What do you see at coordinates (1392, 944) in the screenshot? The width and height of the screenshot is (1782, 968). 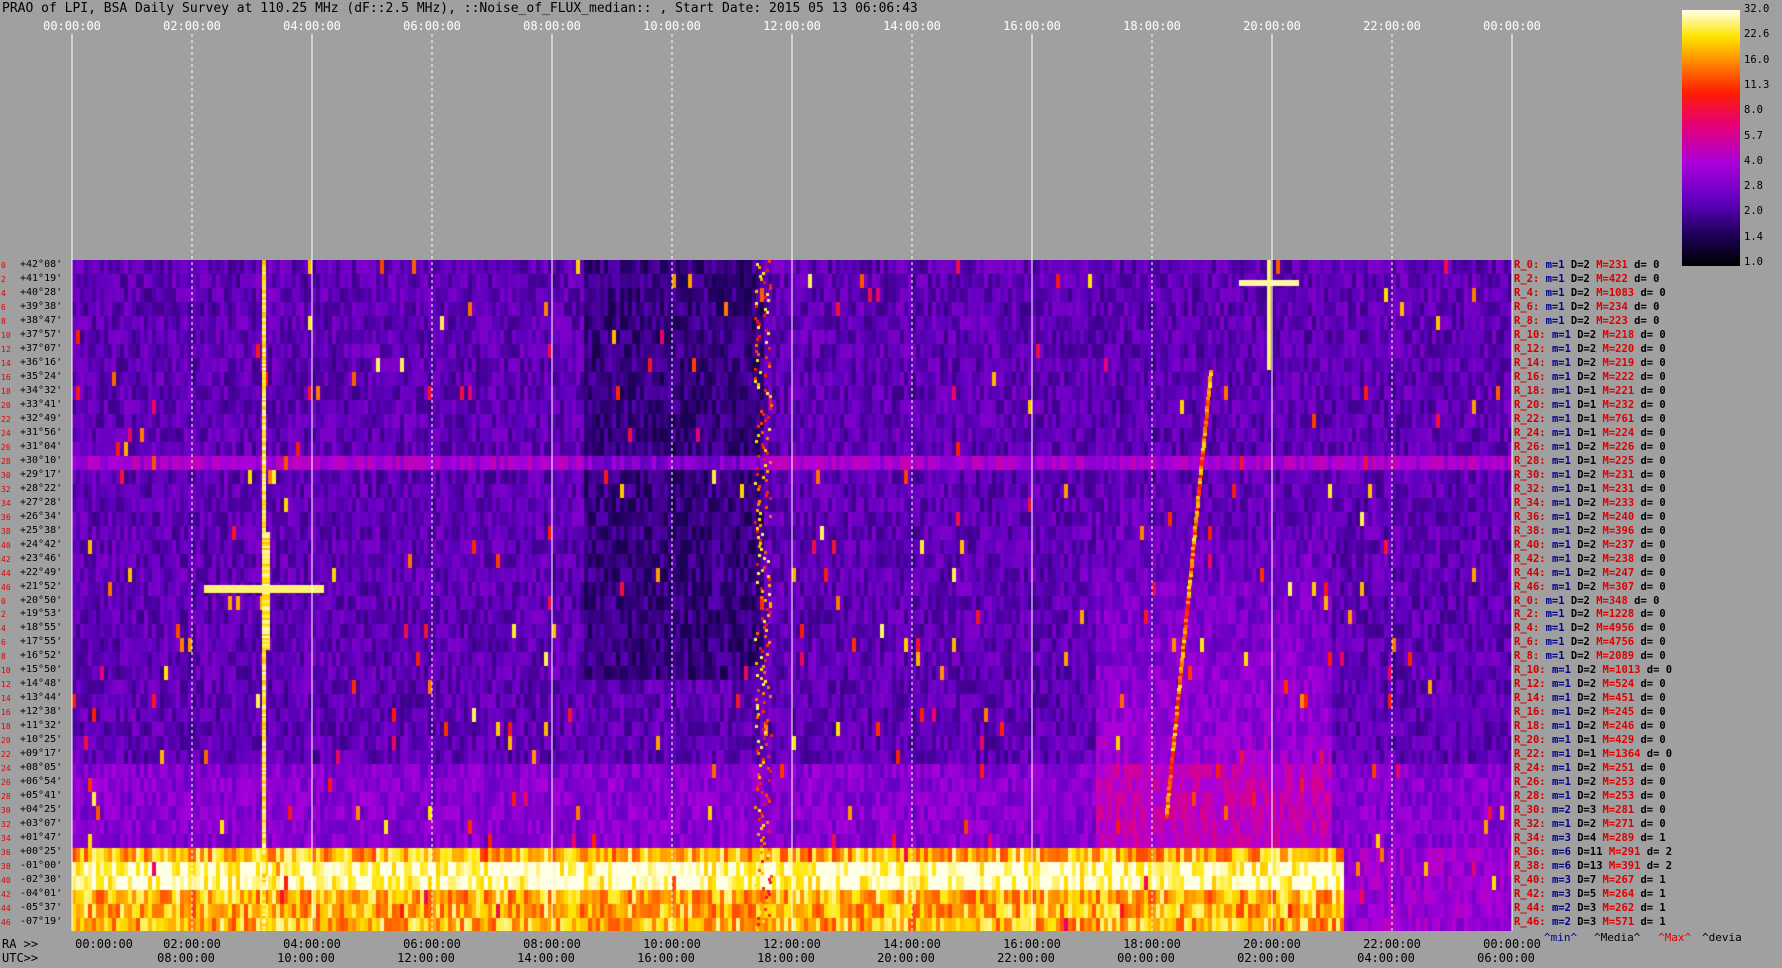 I see `ra-tick-label: 22:00:00` at bounding box center [1392, 944].